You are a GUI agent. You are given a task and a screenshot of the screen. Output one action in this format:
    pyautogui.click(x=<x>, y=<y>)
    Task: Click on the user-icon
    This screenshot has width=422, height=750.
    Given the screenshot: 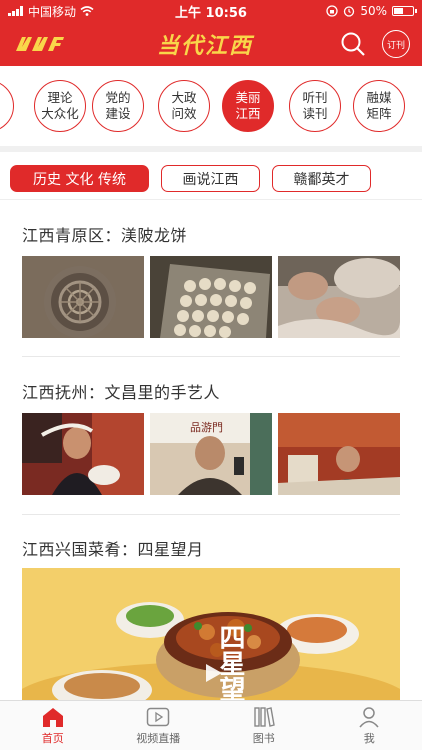 What is the action you would take?
    pyautogui.click(x=369, y=716)
    